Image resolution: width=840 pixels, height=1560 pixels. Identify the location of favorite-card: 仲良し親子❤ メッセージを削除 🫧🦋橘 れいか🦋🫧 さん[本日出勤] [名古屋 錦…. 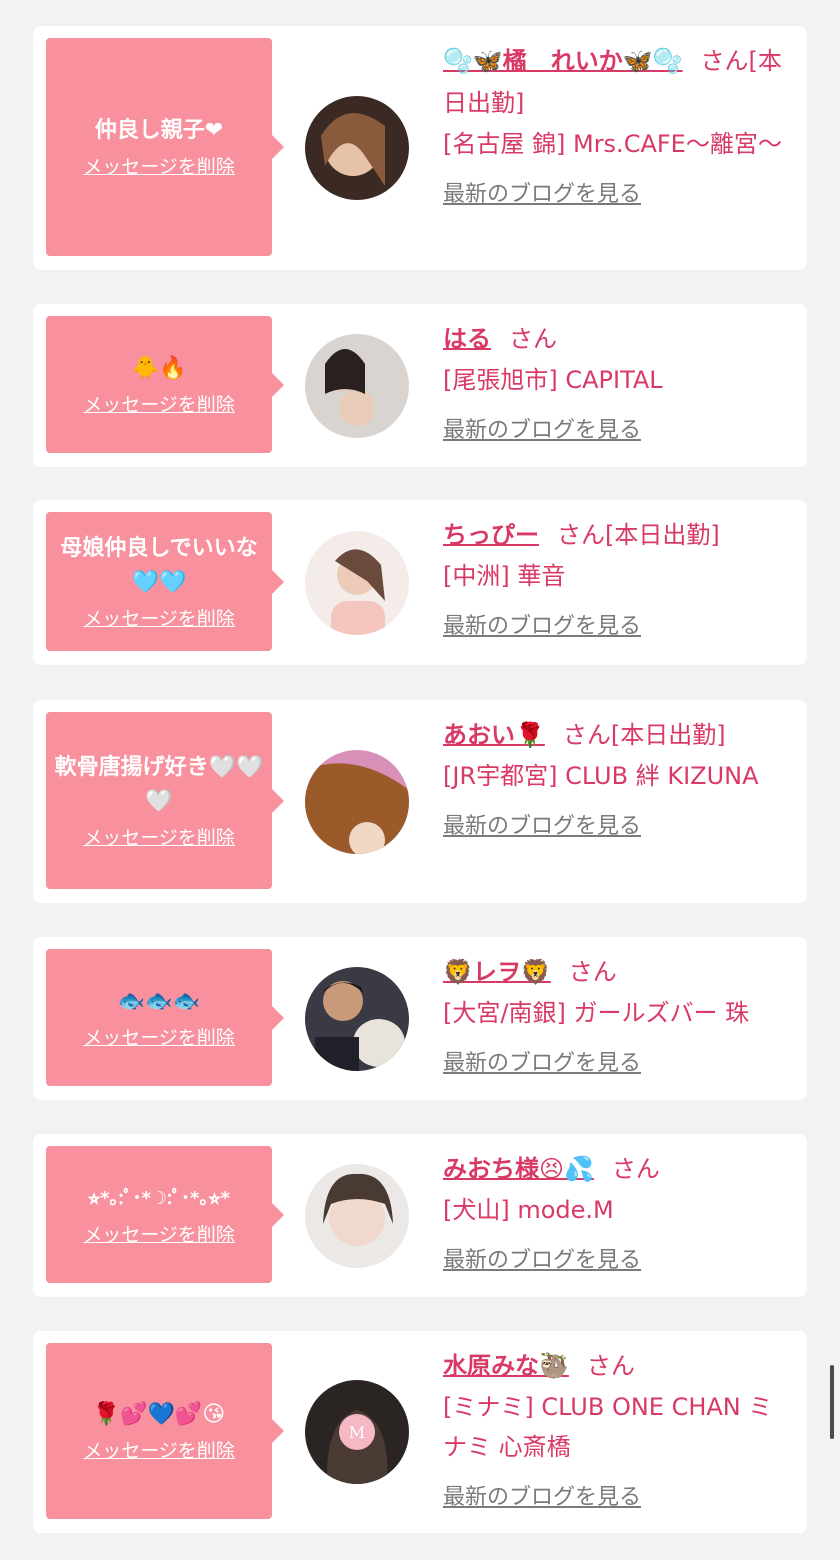
(420, 148).